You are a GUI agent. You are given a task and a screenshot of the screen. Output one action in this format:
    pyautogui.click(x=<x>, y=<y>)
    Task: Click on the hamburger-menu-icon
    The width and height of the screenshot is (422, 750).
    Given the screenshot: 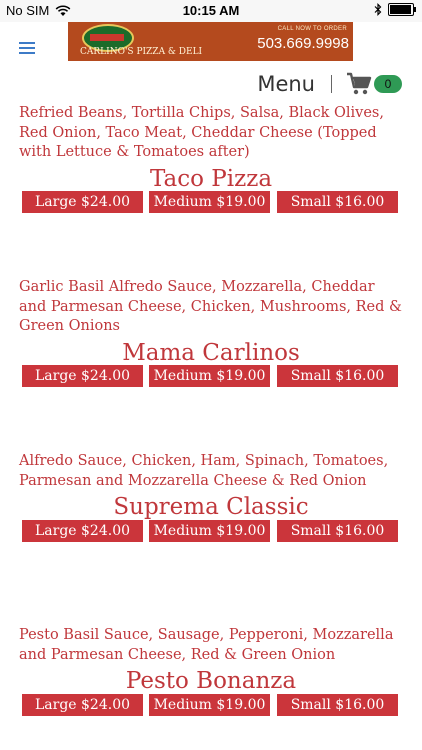 What is the action you would take?
    pyautogui.click(x=27, y=48)
    